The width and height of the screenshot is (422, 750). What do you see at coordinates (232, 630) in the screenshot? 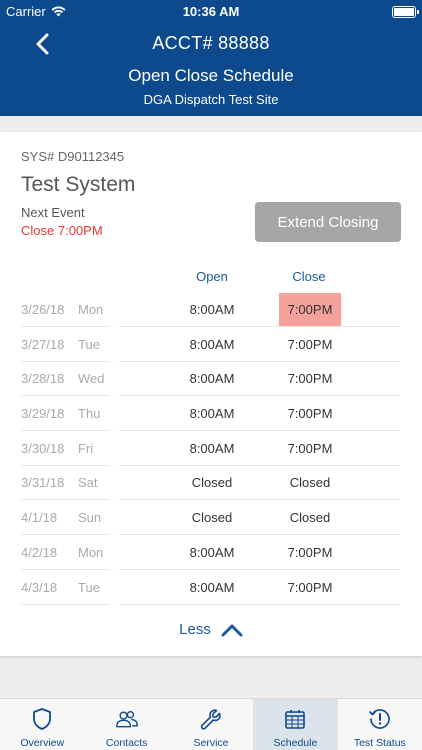
I see `chevron-up-icon` at bounding box center [232, 630].